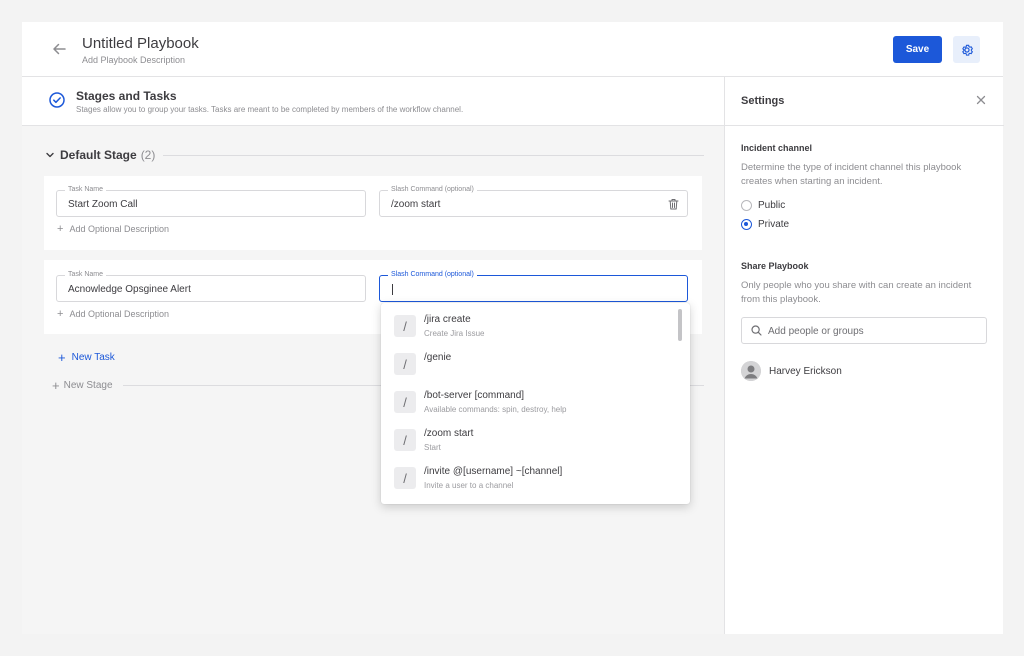 This screenshot has height=656, width=1024. I want to click on radio-label: Private, so click(774, 224).